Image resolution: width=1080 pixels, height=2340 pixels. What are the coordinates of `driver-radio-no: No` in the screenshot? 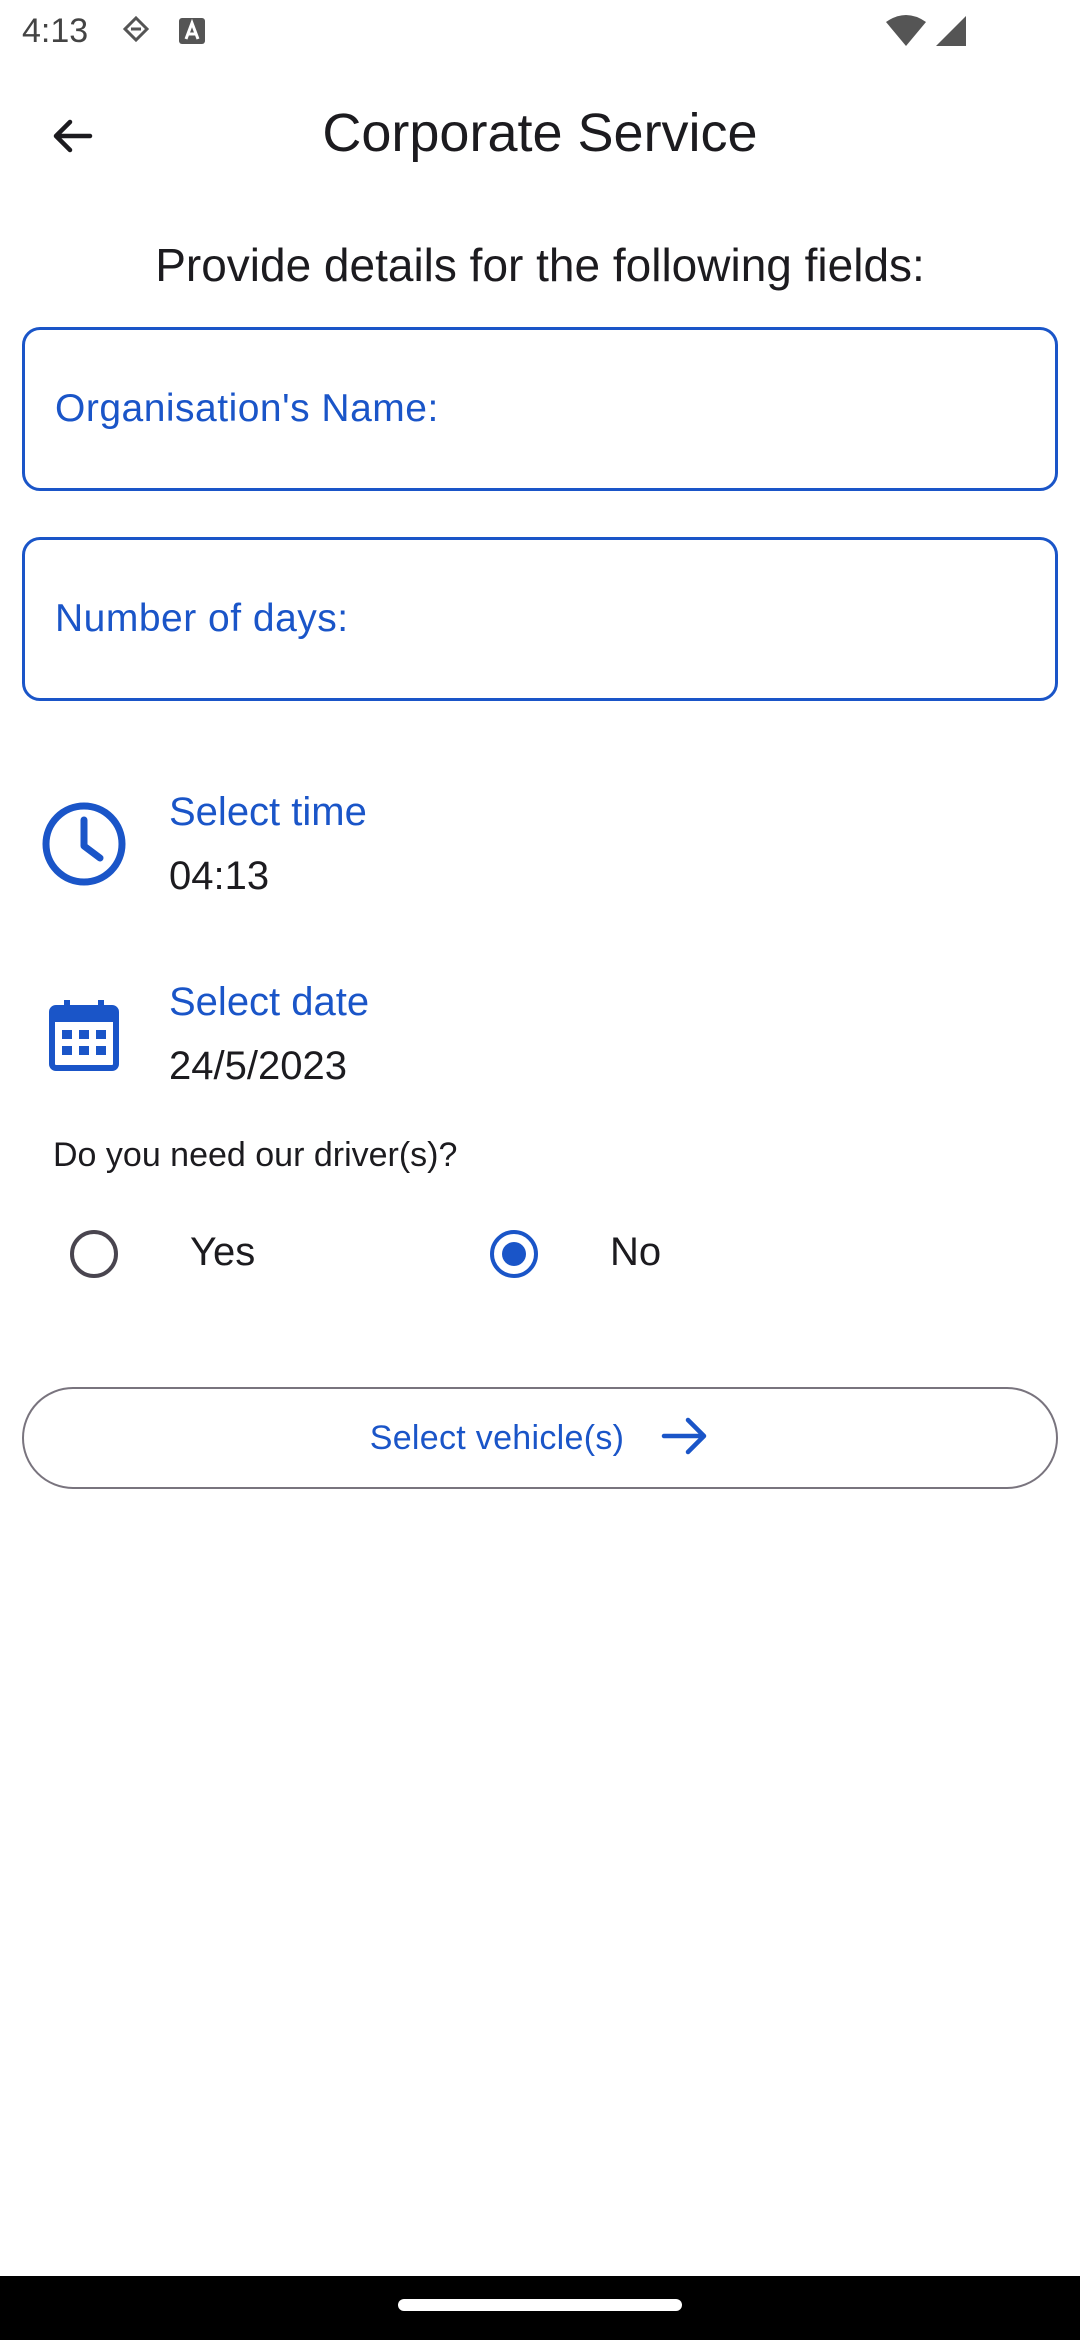 It's located at (660, 1254).